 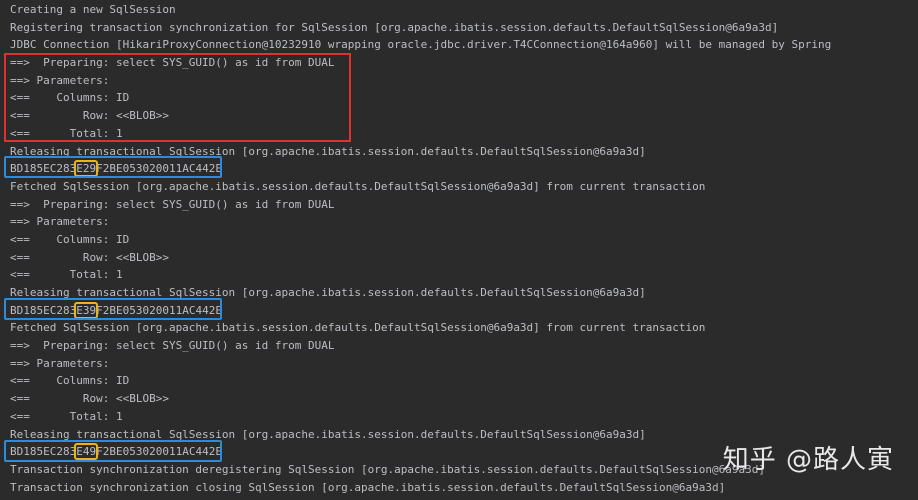 What do you see at coordinates (464, 310) in the screenshot?
I see `guid-line: BD185EC283E39F2BE053020011AC442E` at bounding box center [464, 310].